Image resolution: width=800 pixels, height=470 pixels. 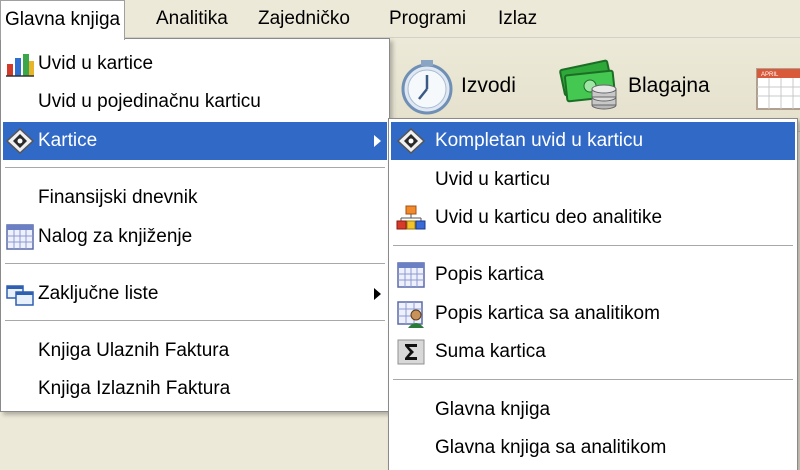 What do you see at coordinates (490, 351) in the screenshot?
I see `menu-item-label: Suma kartica` at bounding box center [490, 351].